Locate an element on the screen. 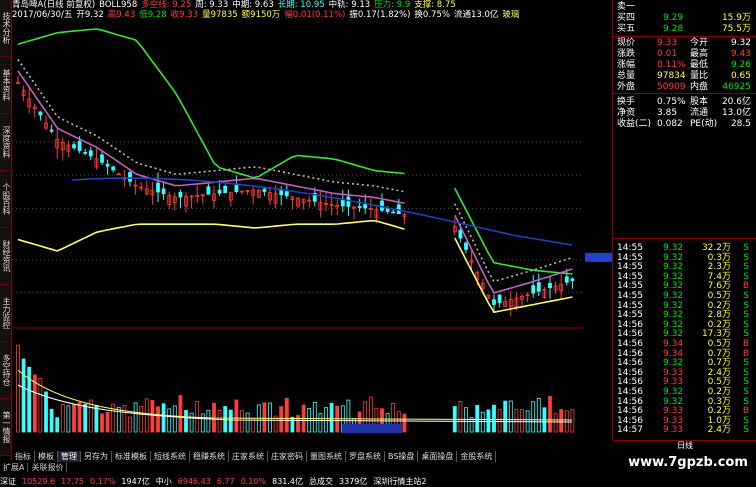 This screenshot has width=756, height=487. left-tab-strip: 技术分析 基本资料 深度资料 个股百科 财经资讯 主力监控 多空持仓 第一情报 is located at coordinates (6, 230).